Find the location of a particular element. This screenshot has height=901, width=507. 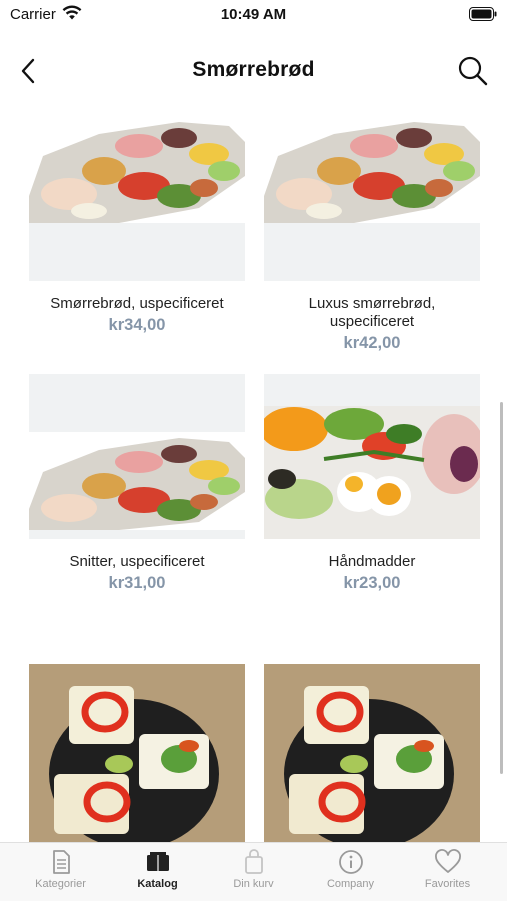

product-price: kr34,00 is located at coordinates (137, 325).